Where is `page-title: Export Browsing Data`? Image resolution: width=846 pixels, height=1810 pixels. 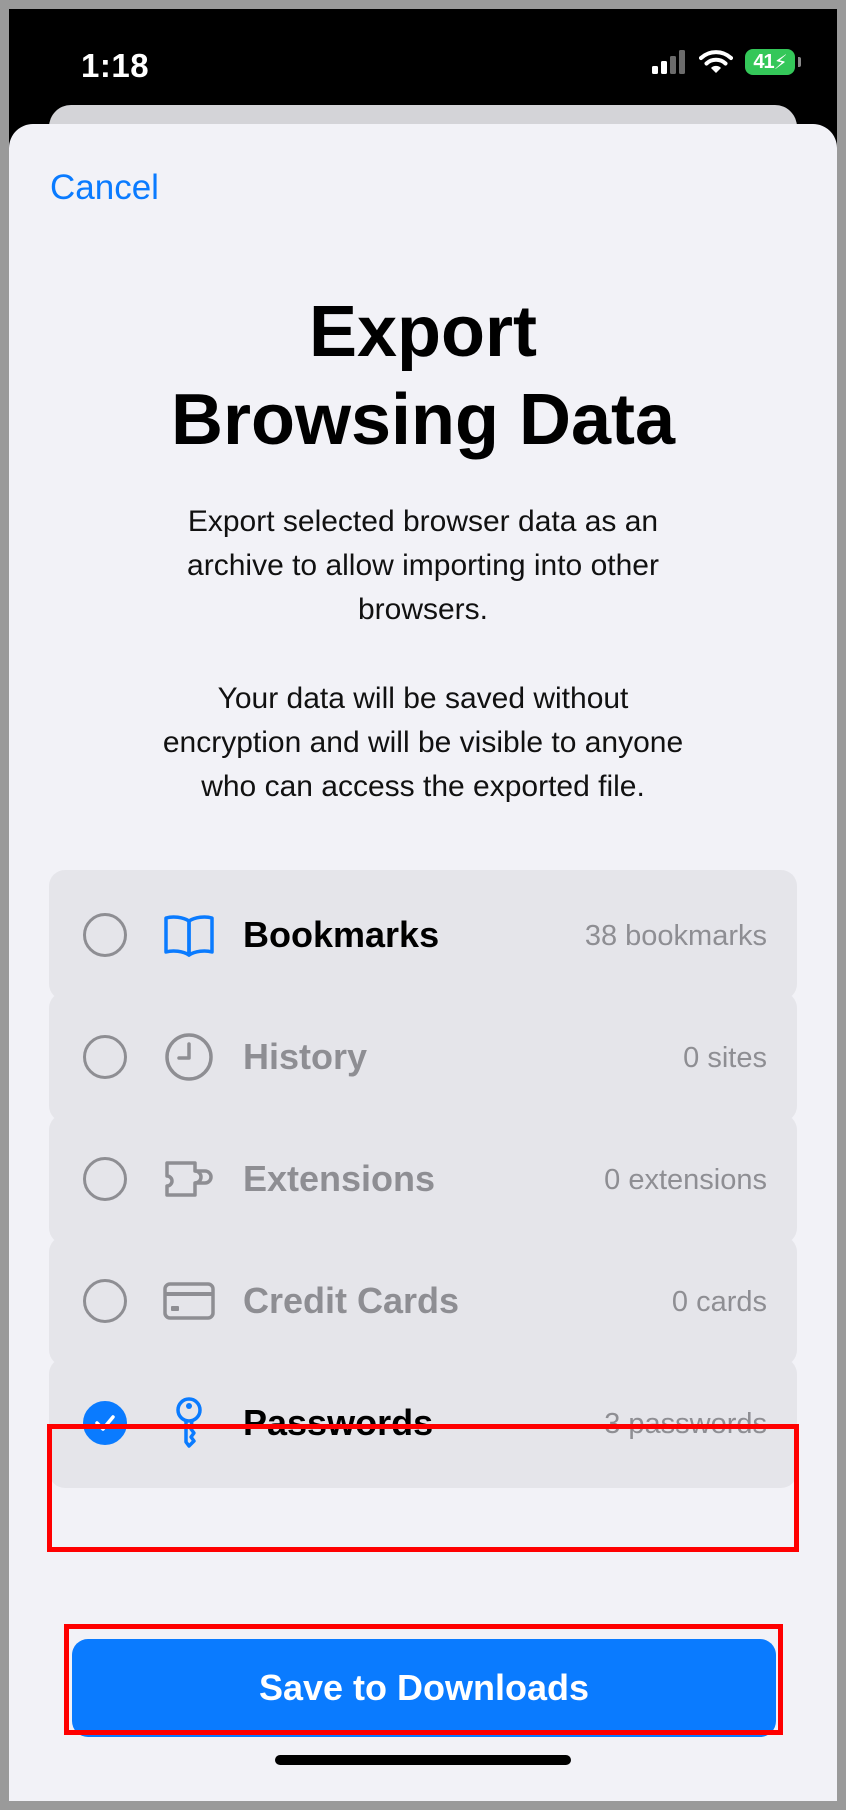
page-title: Export Browsing Data is located at coordinates (423, 376).